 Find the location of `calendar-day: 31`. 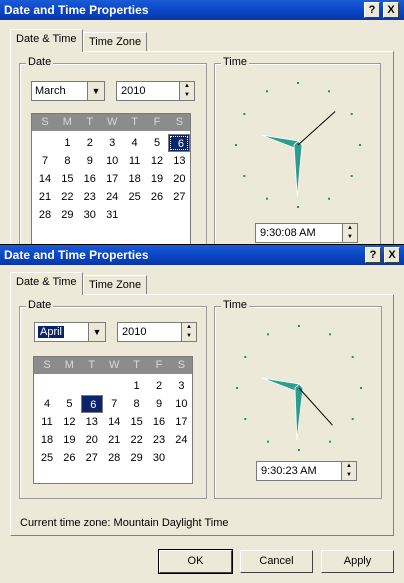

calendar-day: 31 is located at coordinates (112, 215).